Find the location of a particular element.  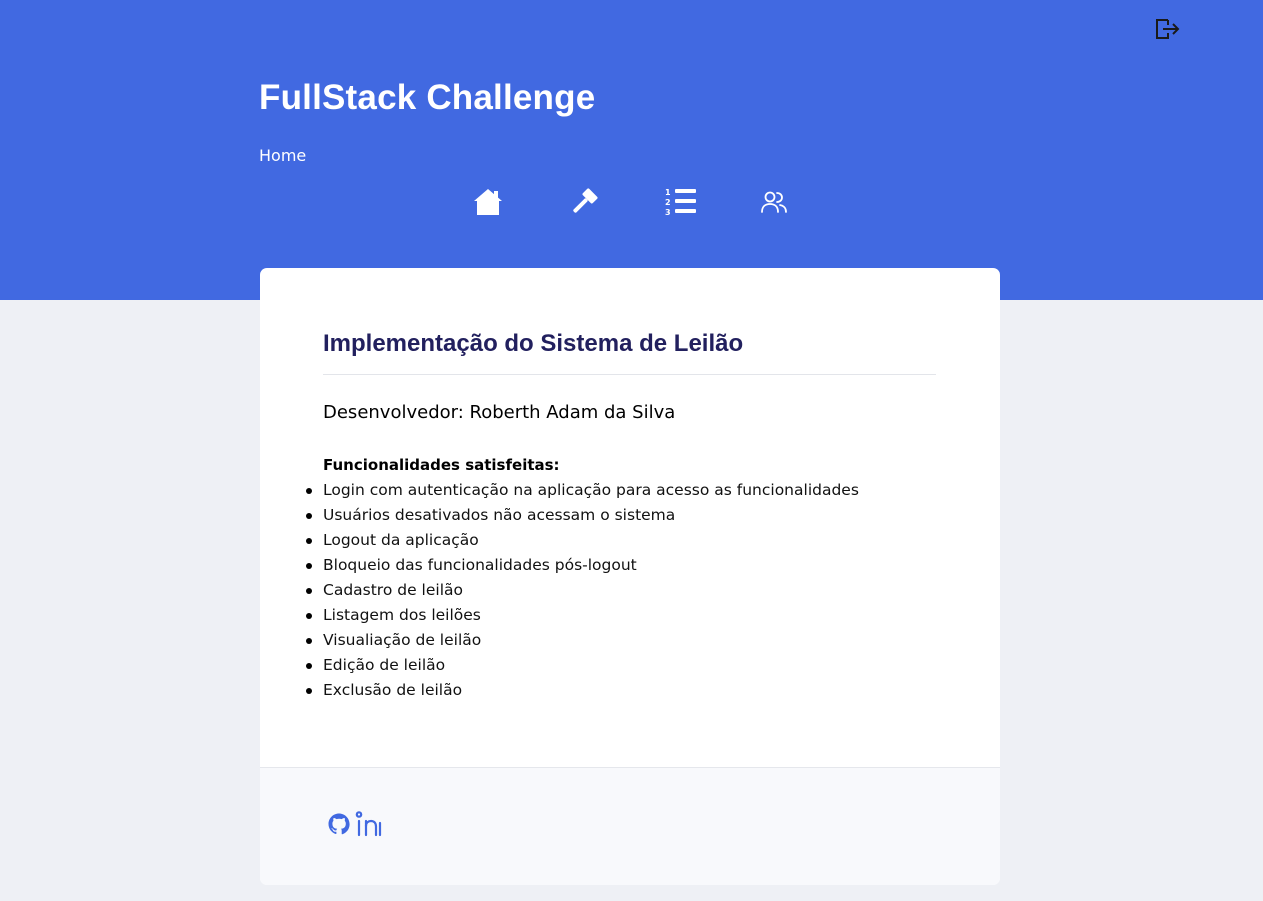

home-icon is located at coordinates (488, 202).